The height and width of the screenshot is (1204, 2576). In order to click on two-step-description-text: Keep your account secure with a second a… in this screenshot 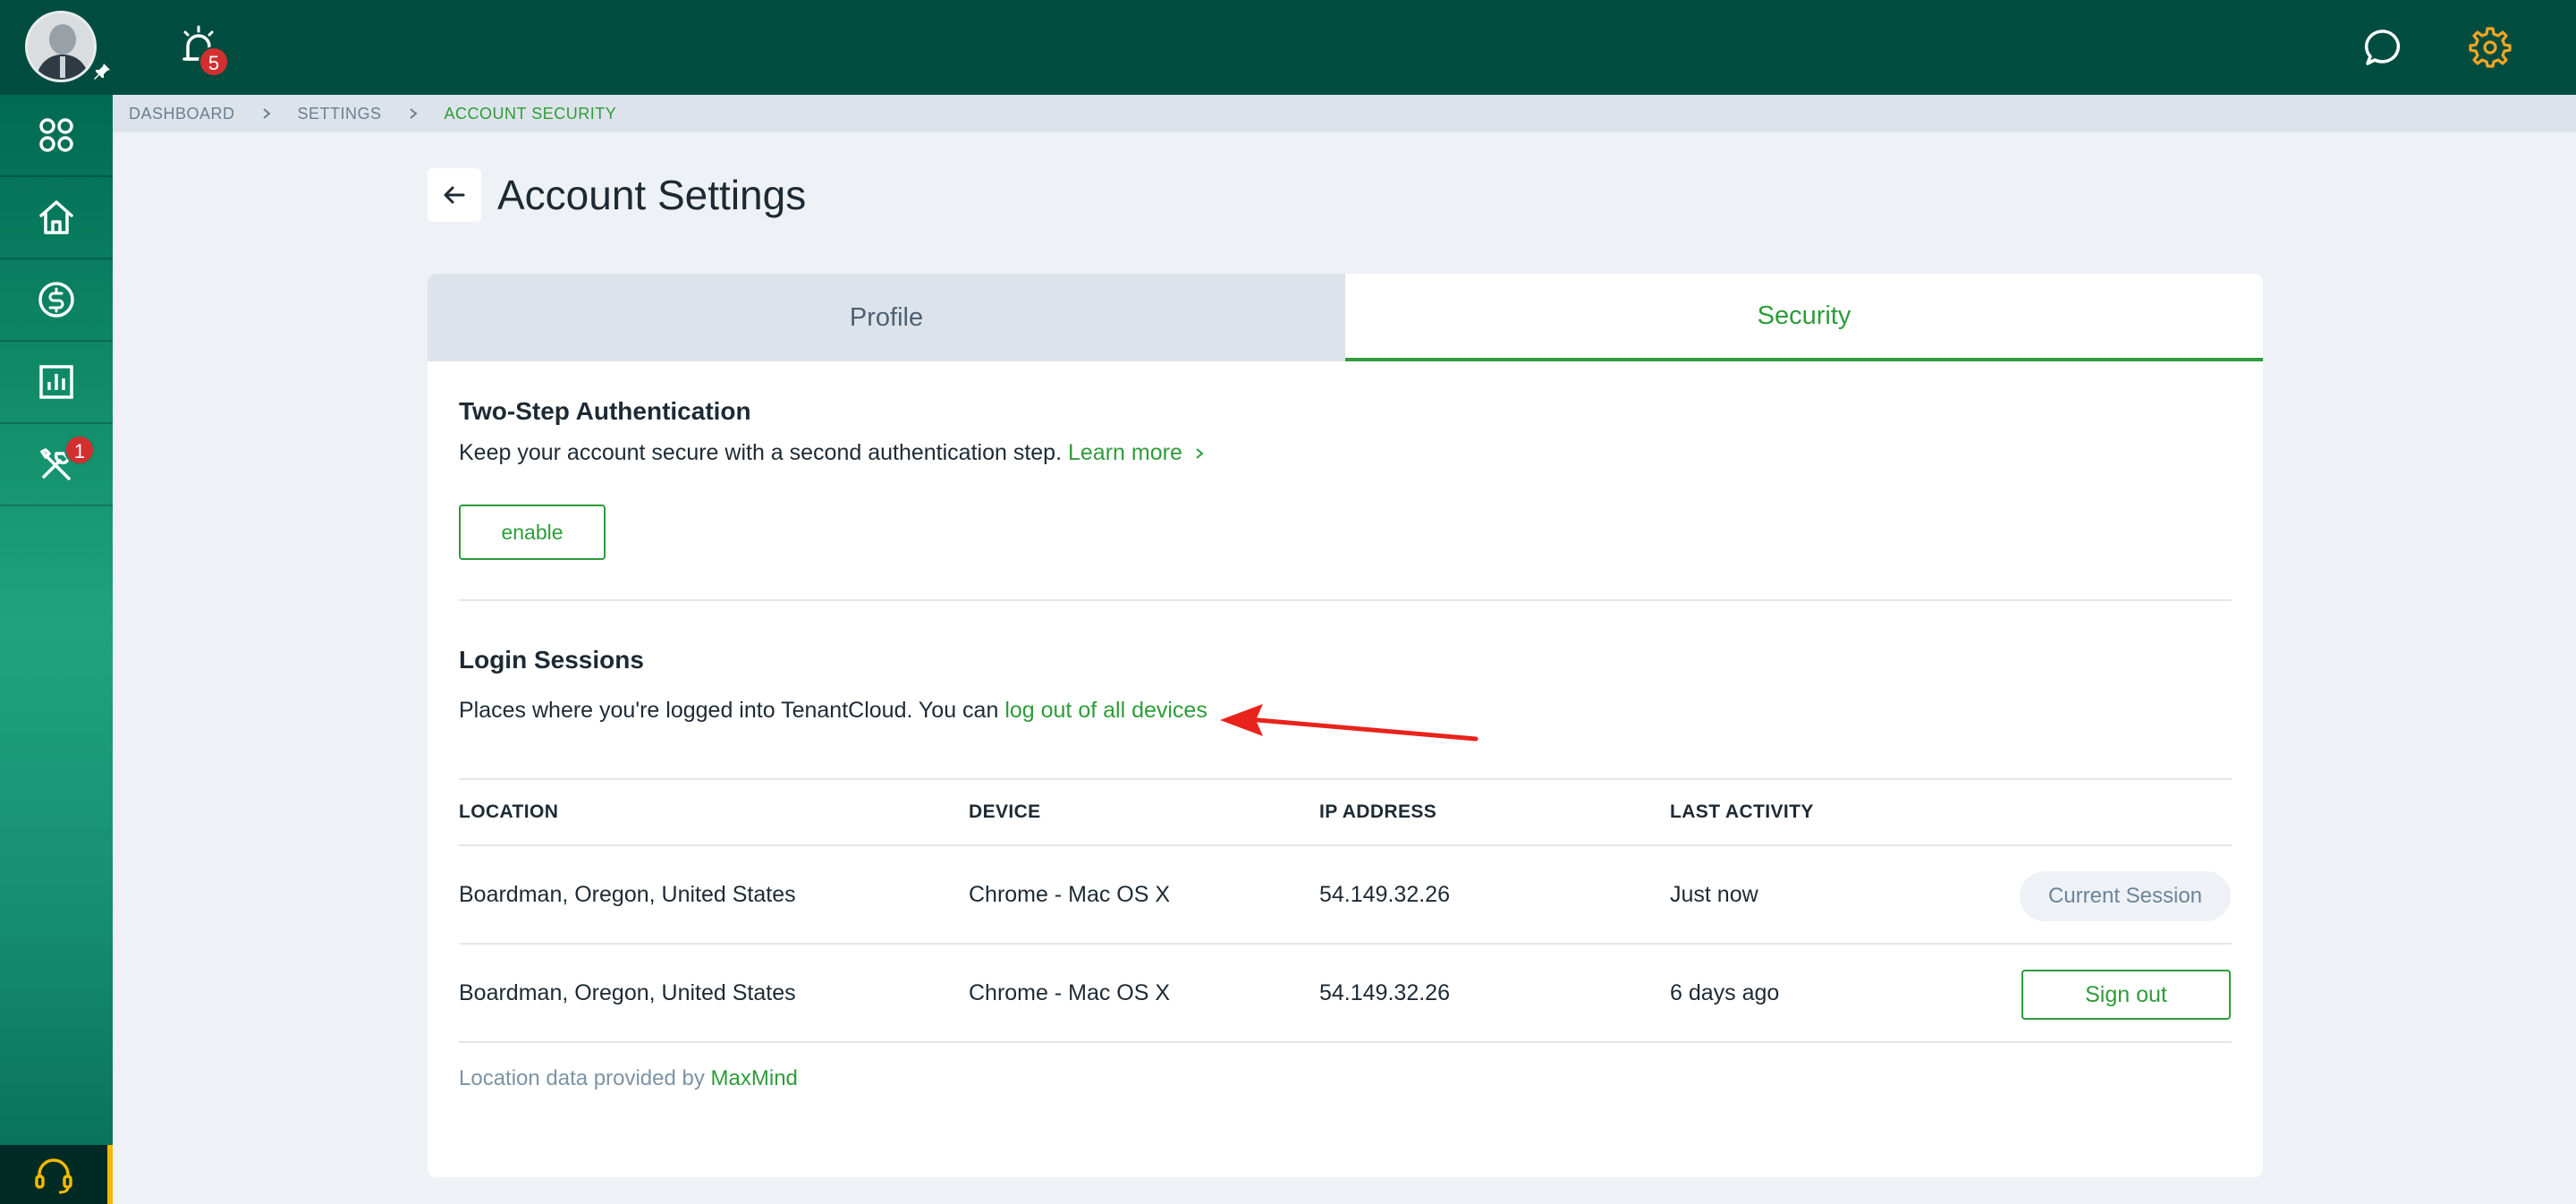, I will do `click(761, 453)`.